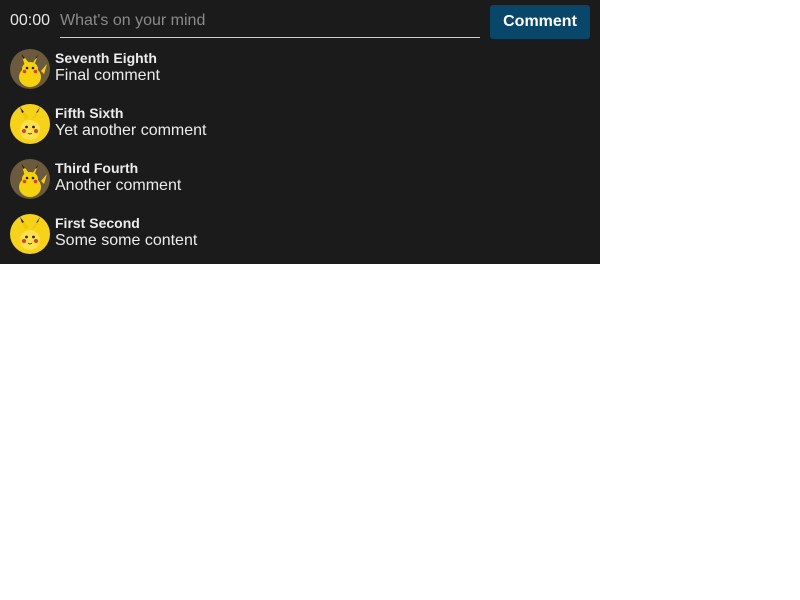  What do you see at coordinates (270, 21) in the screenshot?
I see `comment-input` at bounding box center [270, 21].